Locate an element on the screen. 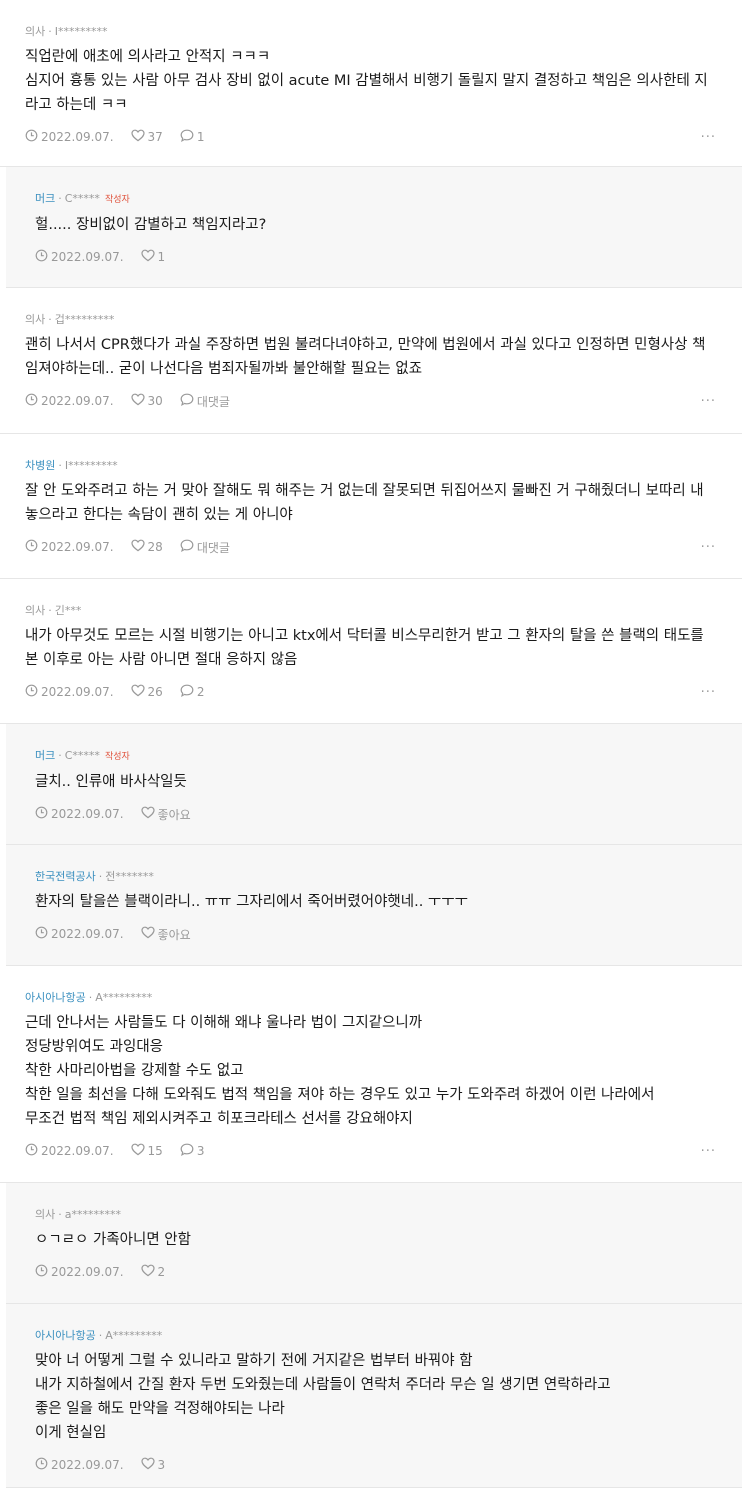  like-button: 15 is located at coordinates (146, 1151).